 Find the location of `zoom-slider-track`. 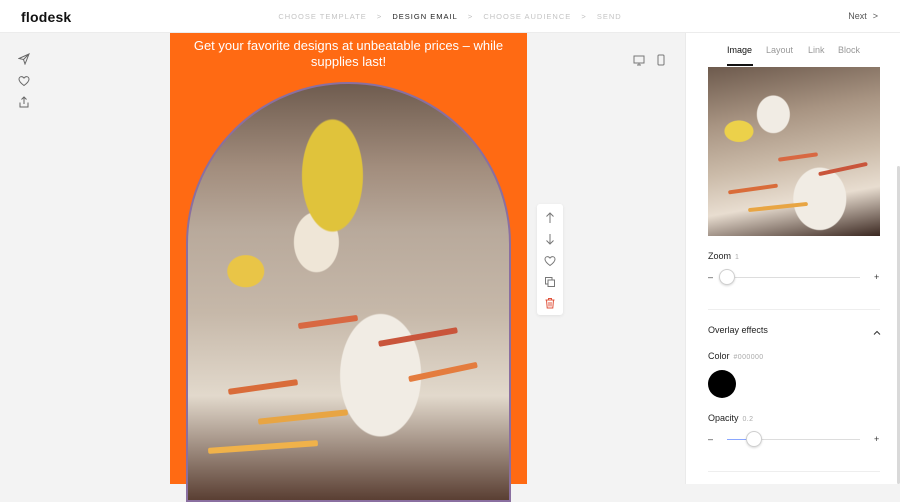

zoom-slider-track is located at coordinates (789, 277).